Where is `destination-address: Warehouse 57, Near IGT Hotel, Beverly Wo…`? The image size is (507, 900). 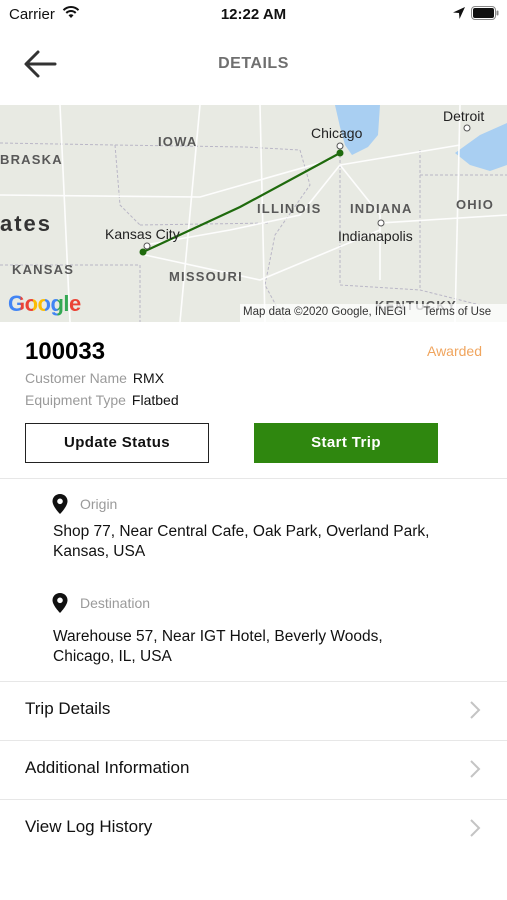
destination-address: Warehouse 57, Near IGT Hotel, Beverly Wo… is located at coordinates (263, 647).